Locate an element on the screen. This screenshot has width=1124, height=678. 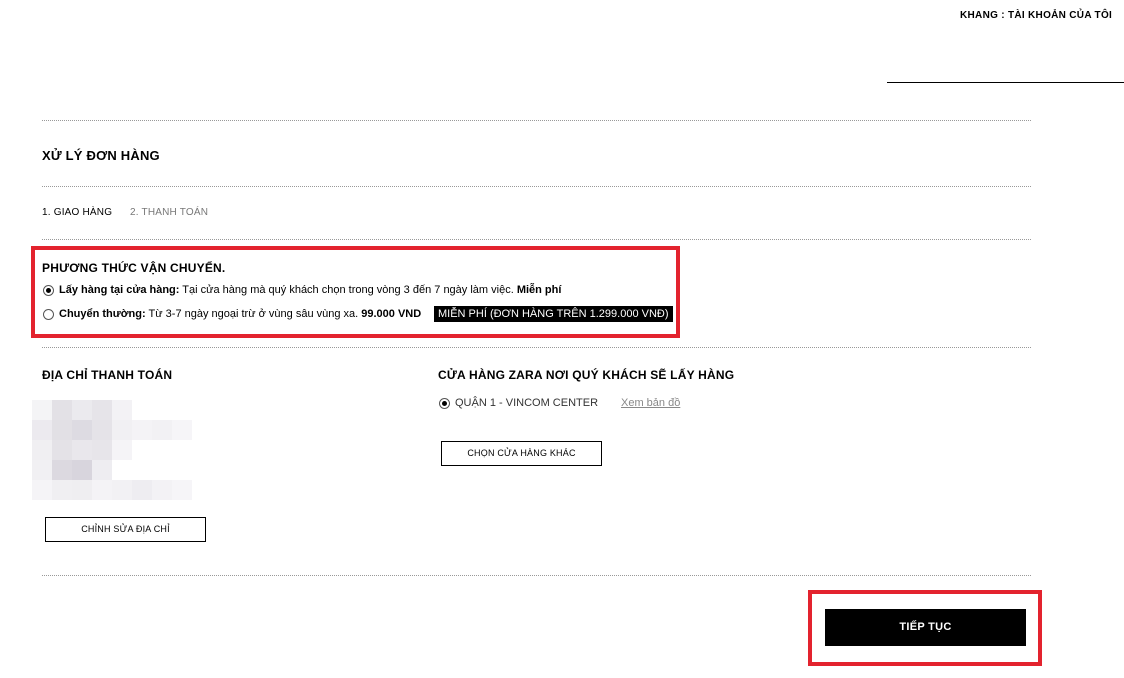
step-shipping: 1. GIAO HÀNG is located at coordinates (77, 212).